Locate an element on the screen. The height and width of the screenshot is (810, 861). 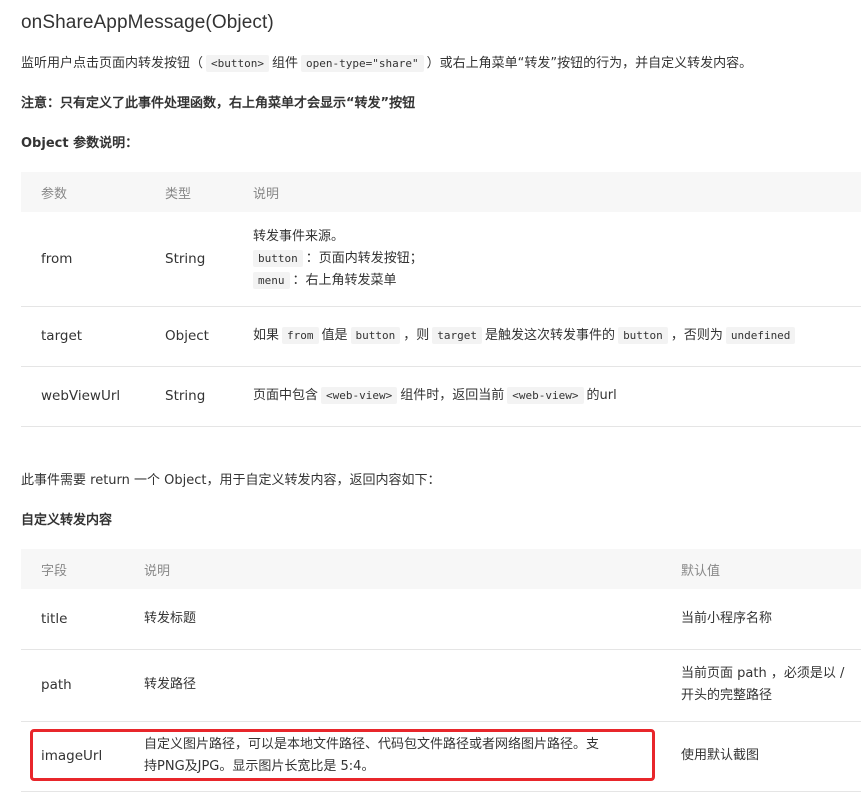
code-open-type: open-type="share" is located at coordinates (362, 63).